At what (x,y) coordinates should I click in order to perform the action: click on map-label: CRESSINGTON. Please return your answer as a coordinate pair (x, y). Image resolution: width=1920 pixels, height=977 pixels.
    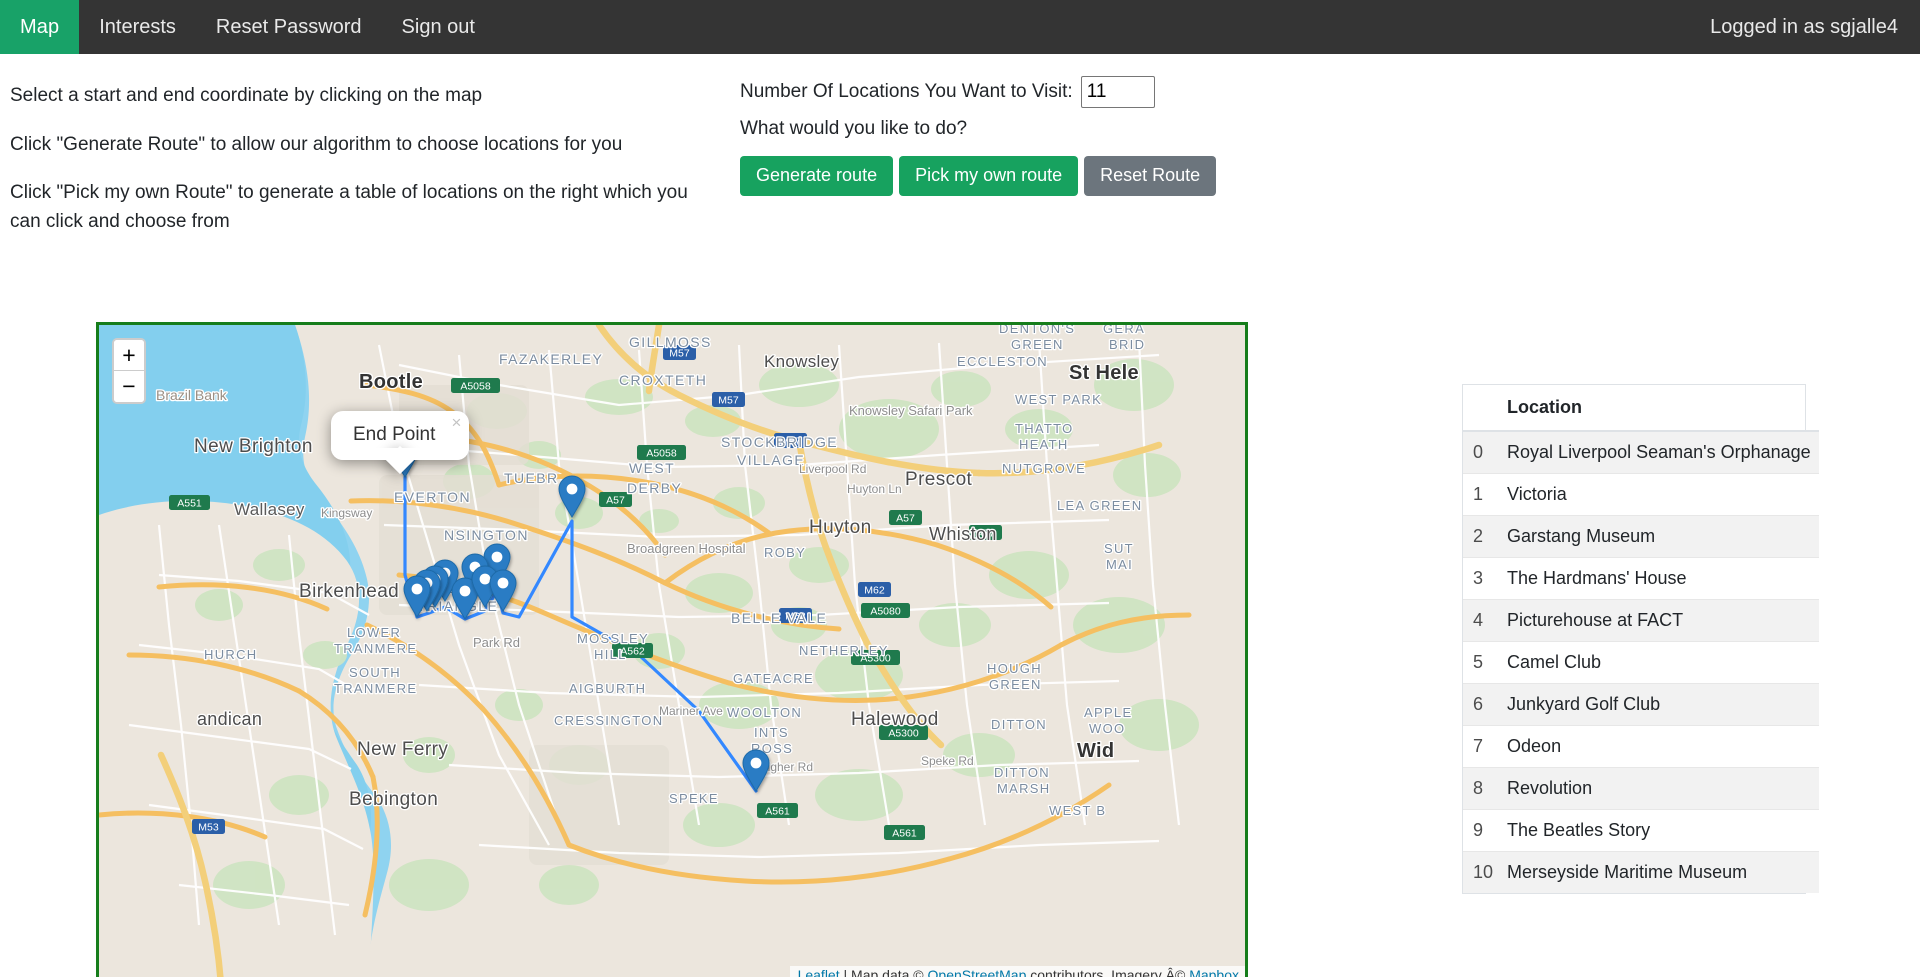
    Looking at the image, I should click on (608, 720).